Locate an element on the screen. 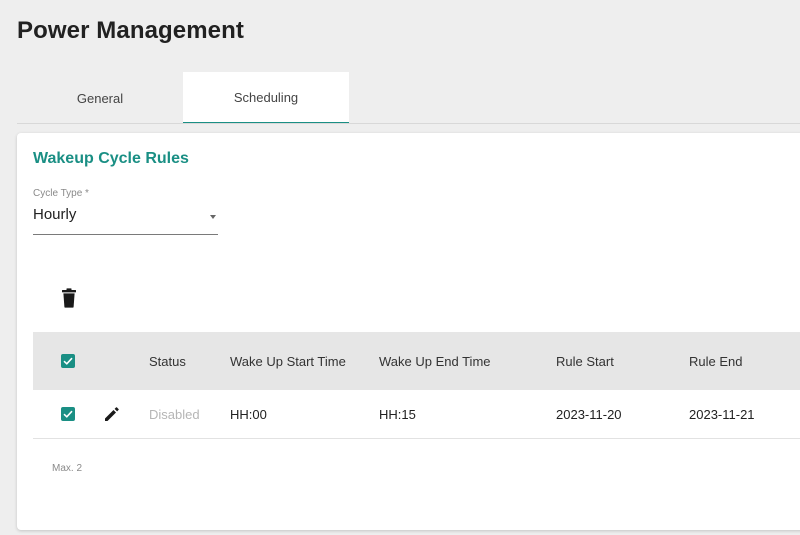  row-checkbox is located at coordinates (68, 414).